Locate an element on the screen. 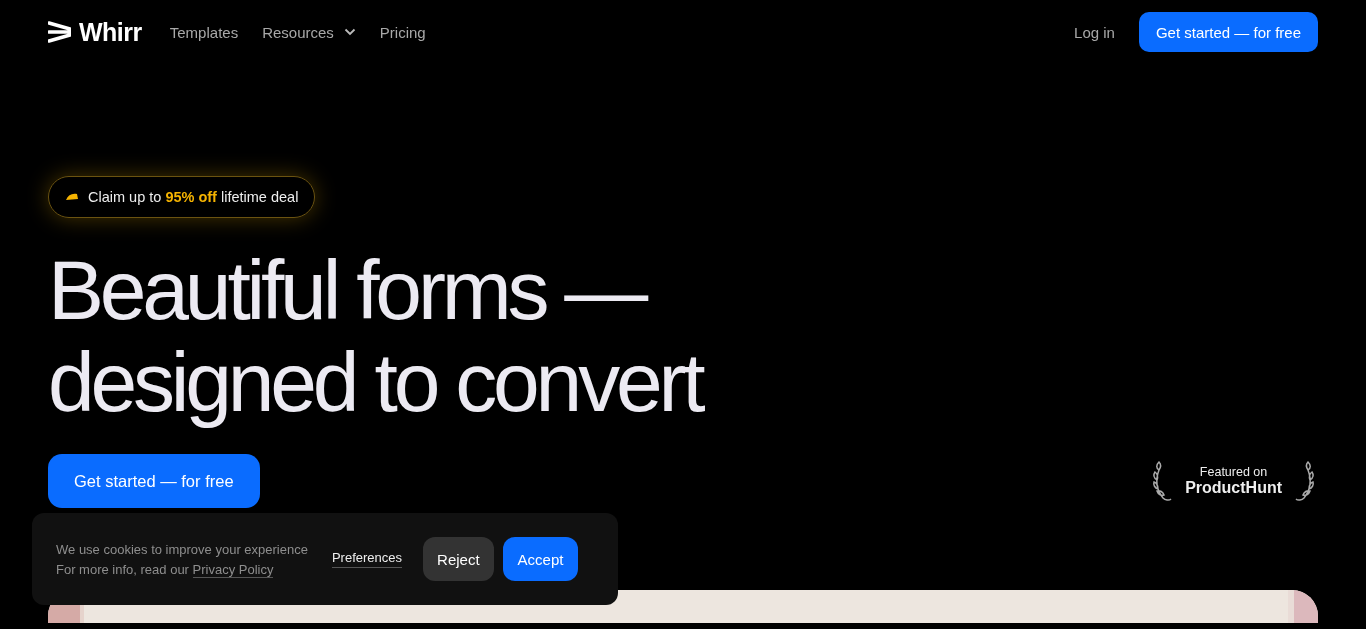 Image resolution: width=1366 pixels, height=629 pixels. featured-label: Featured on is located at coordinates (1233, 472).